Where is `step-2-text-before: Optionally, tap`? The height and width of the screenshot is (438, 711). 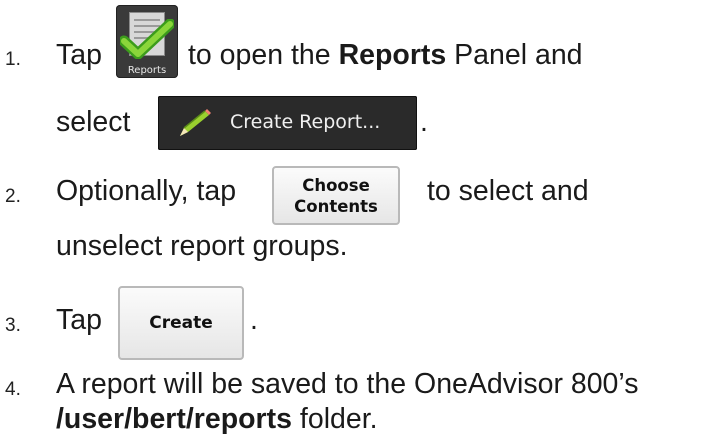 step-2-text-before: Optionally, tap is located at coordinates (146, 191).